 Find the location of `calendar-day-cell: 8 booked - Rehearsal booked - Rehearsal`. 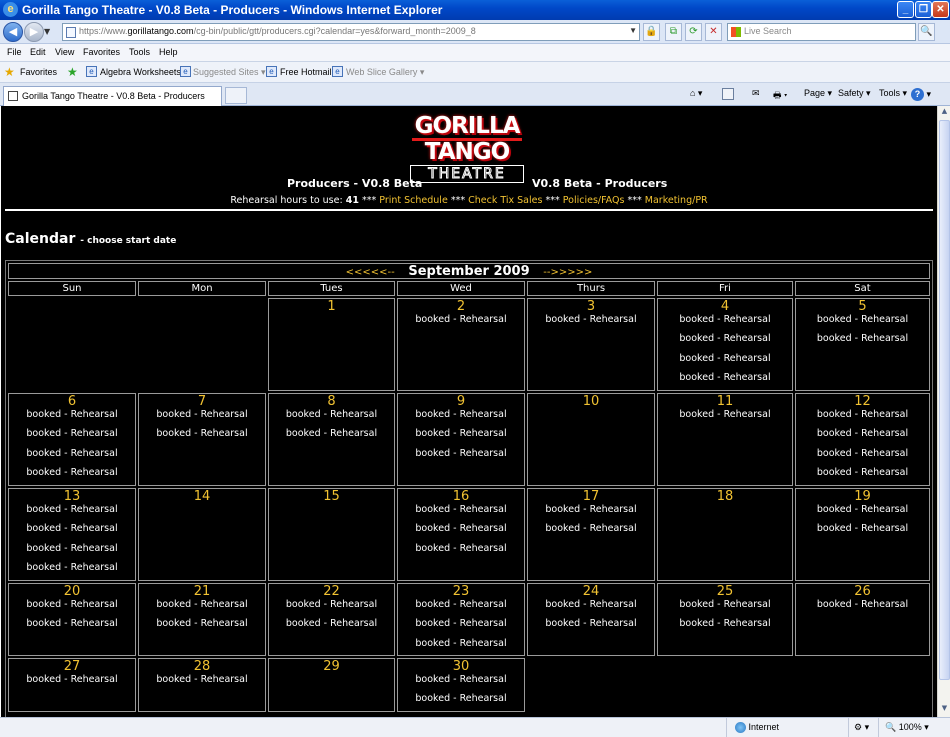

calendar-day-cell: 8 booked - Rehearsal booked - Rehearsal is located at coordinates (331, 439).